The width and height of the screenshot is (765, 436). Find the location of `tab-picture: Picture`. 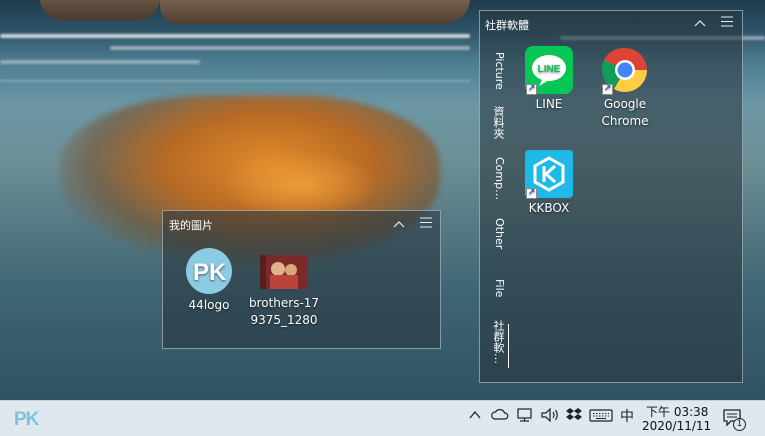

tab-picture: Picture is located at coordinates (494, 71).